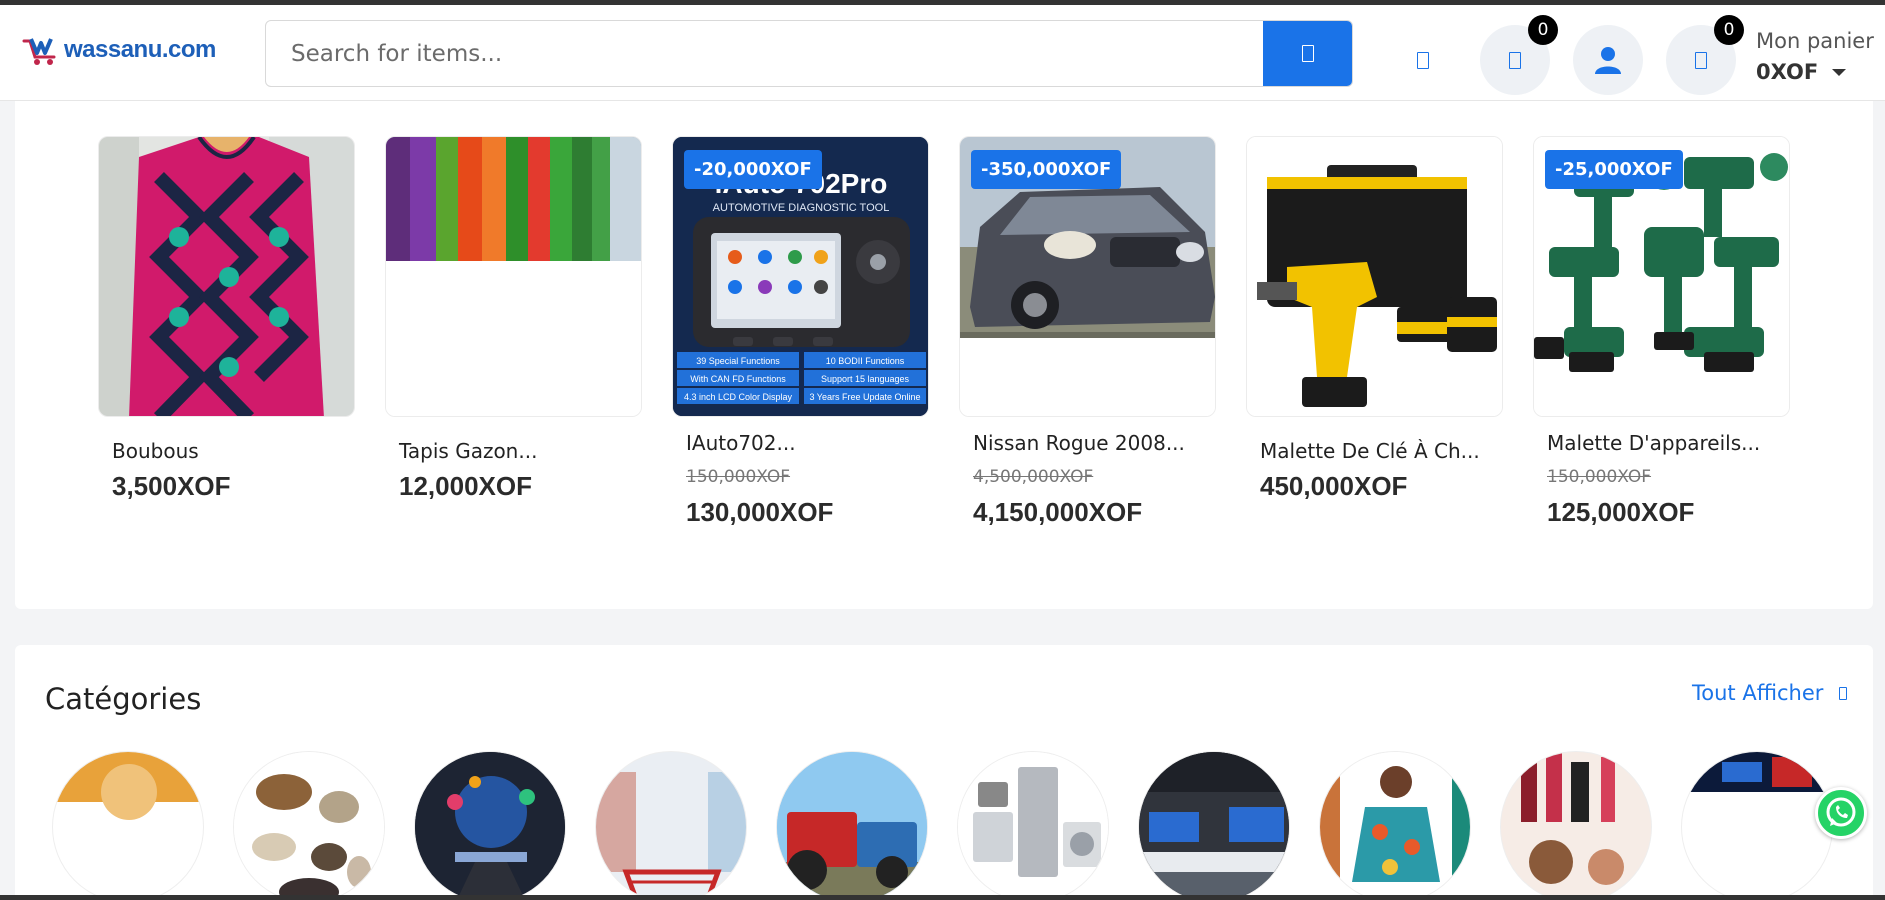  Describe the element at coordinates (465, 486) in the screenshot. I see `product-price: 12,000XOF` at that location.